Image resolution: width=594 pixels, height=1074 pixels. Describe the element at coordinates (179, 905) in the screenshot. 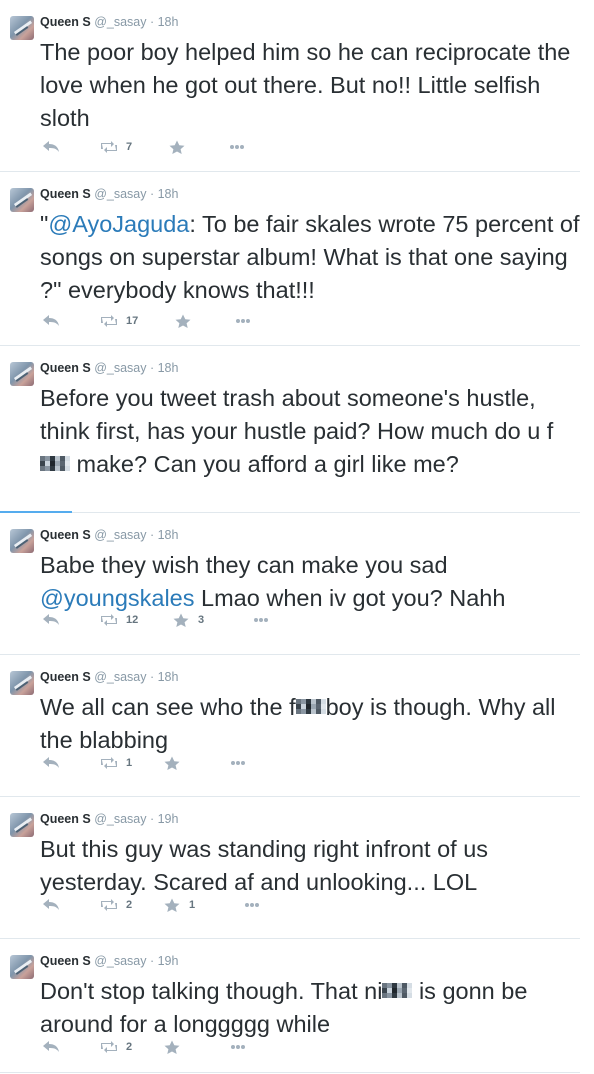

I see `favorite-button: 1` at that location.